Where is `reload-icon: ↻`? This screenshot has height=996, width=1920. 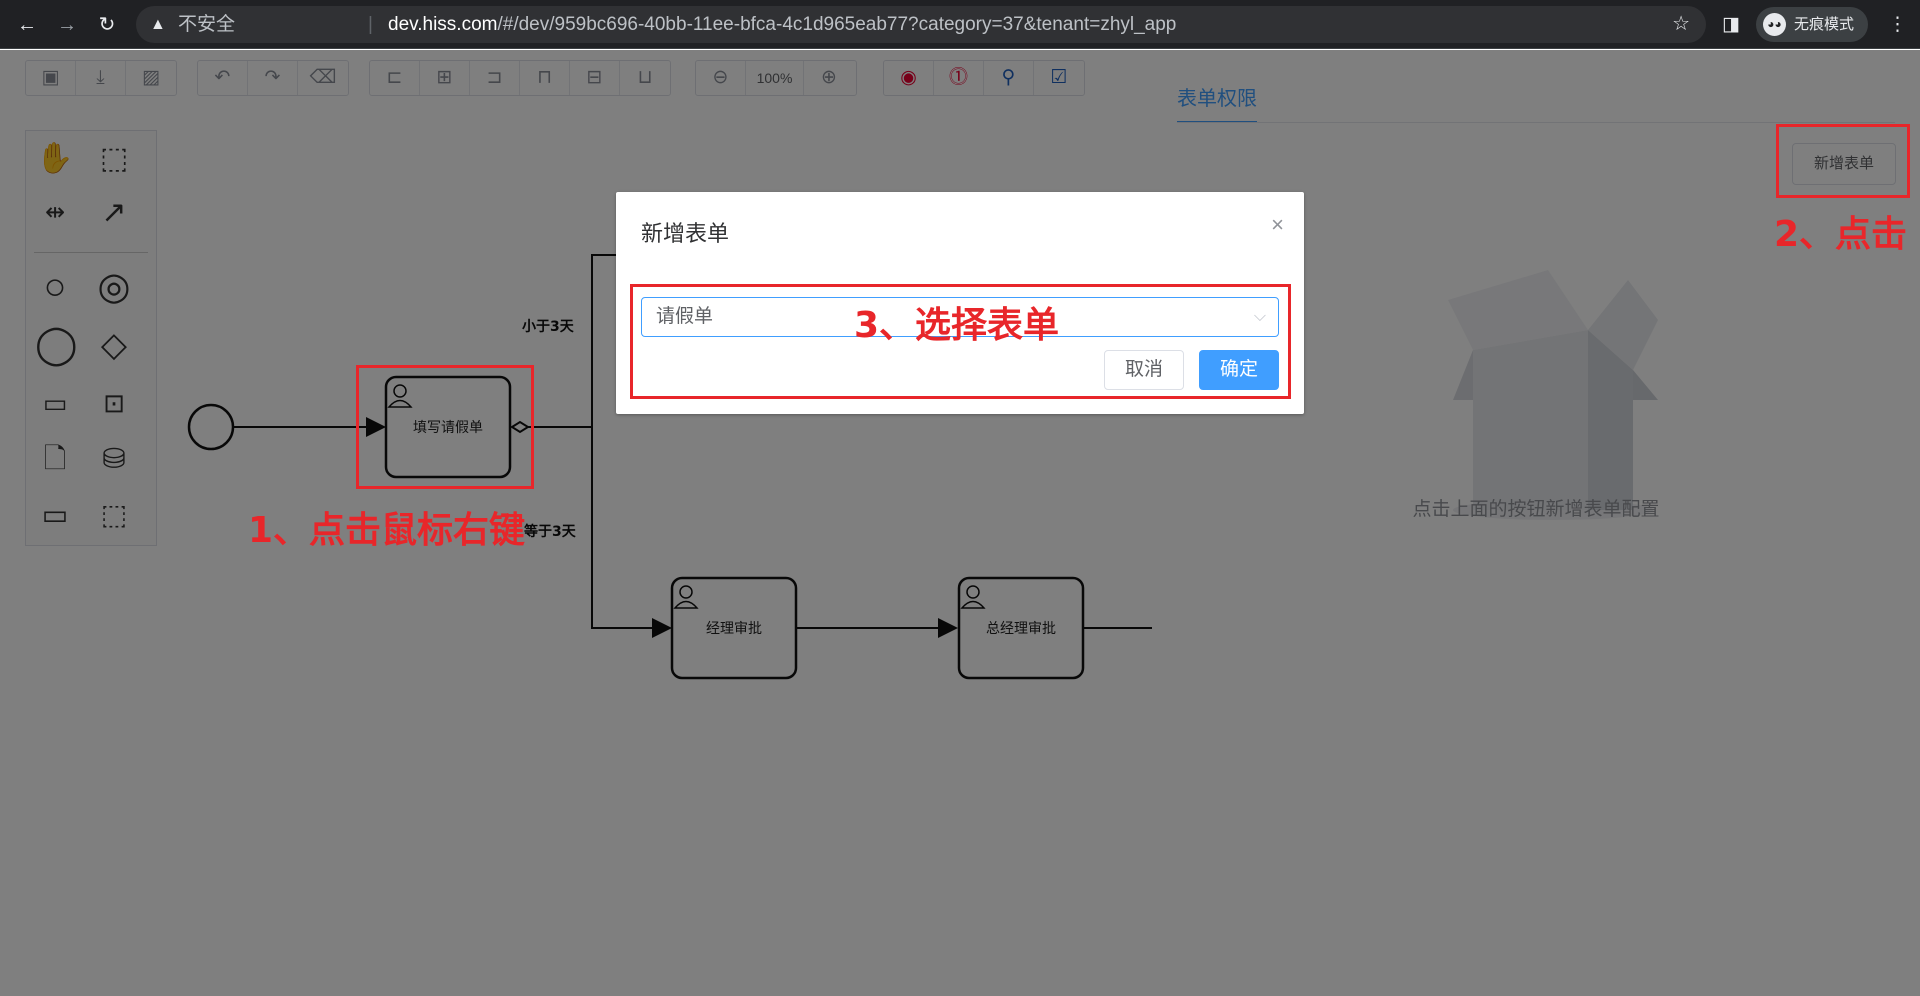 reload-icon: ↻ is located at coordinates (107, 25).